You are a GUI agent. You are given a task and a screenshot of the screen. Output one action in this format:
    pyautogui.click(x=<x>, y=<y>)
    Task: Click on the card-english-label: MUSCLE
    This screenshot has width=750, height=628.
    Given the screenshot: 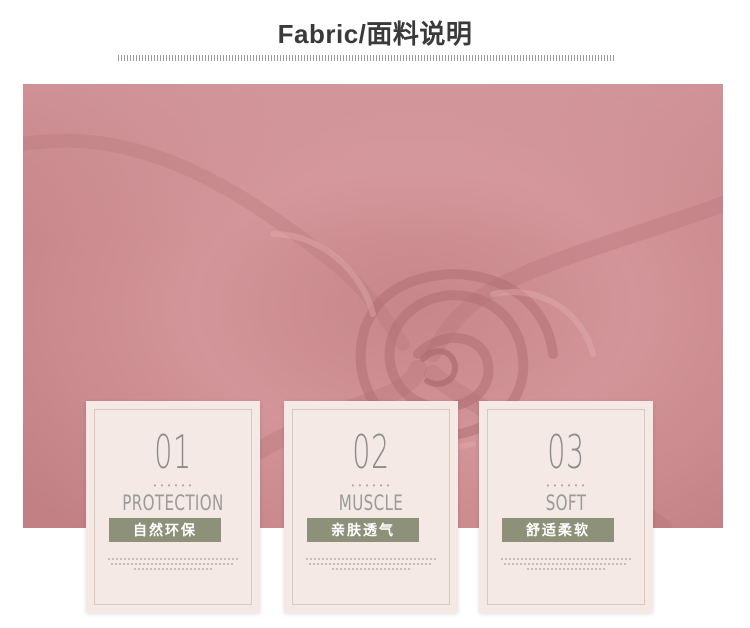 What is the action you would take?
    pyautogui.click(x=371, y=503)
    